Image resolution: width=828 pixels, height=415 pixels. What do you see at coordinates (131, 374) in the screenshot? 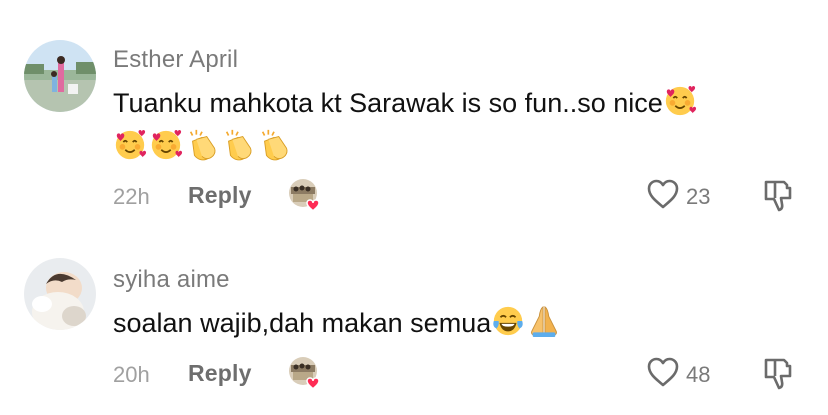
I see `comment-timestamp: 20h` at bounding box center [131, 374].